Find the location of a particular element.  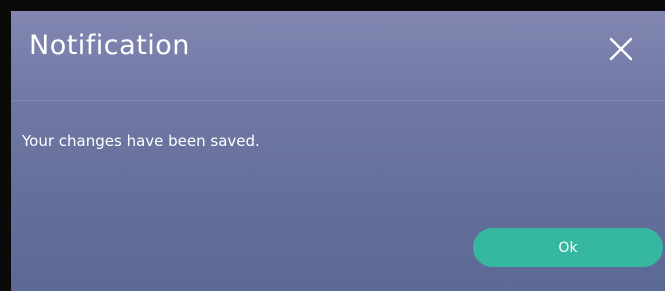

ok-button: Ok is located at coordinates (568, 247).